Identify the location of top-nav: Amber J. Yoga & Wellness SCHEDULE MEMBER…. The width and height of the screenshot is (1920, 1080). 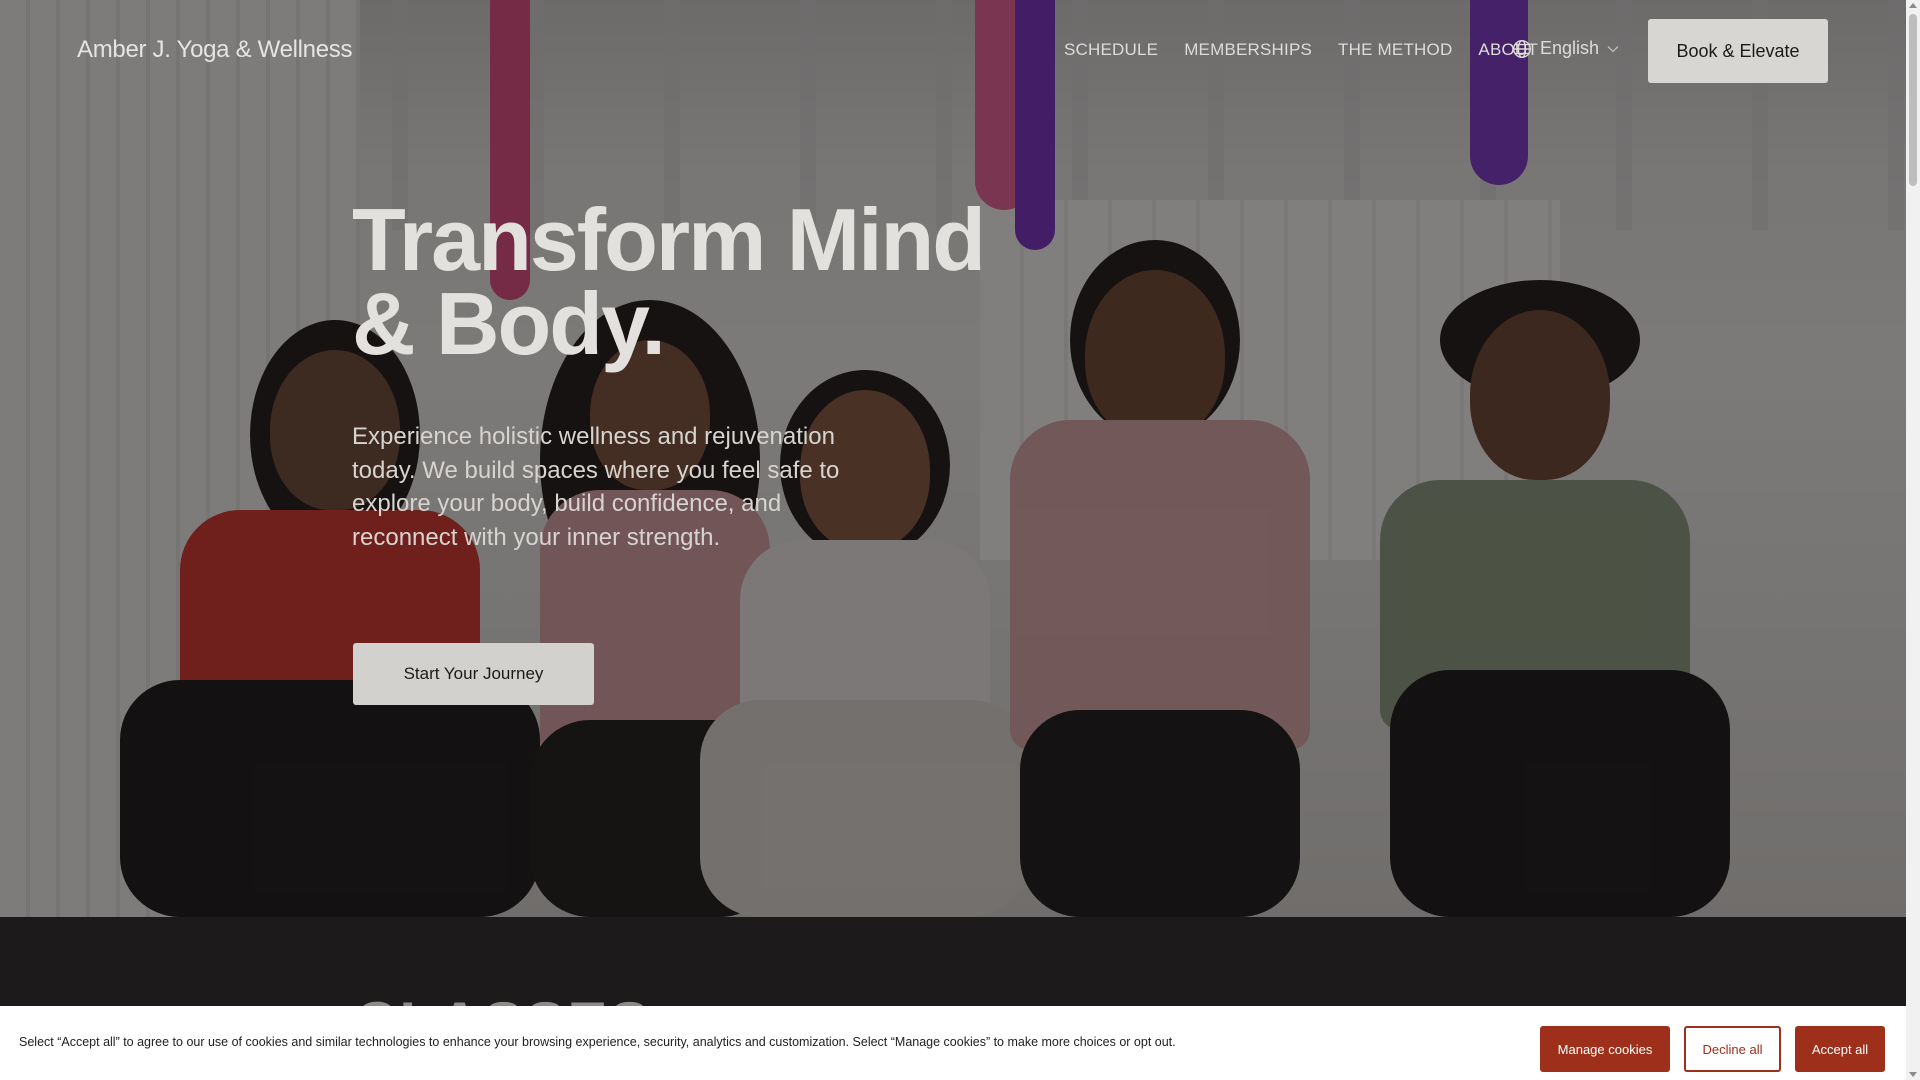
(953, 50).